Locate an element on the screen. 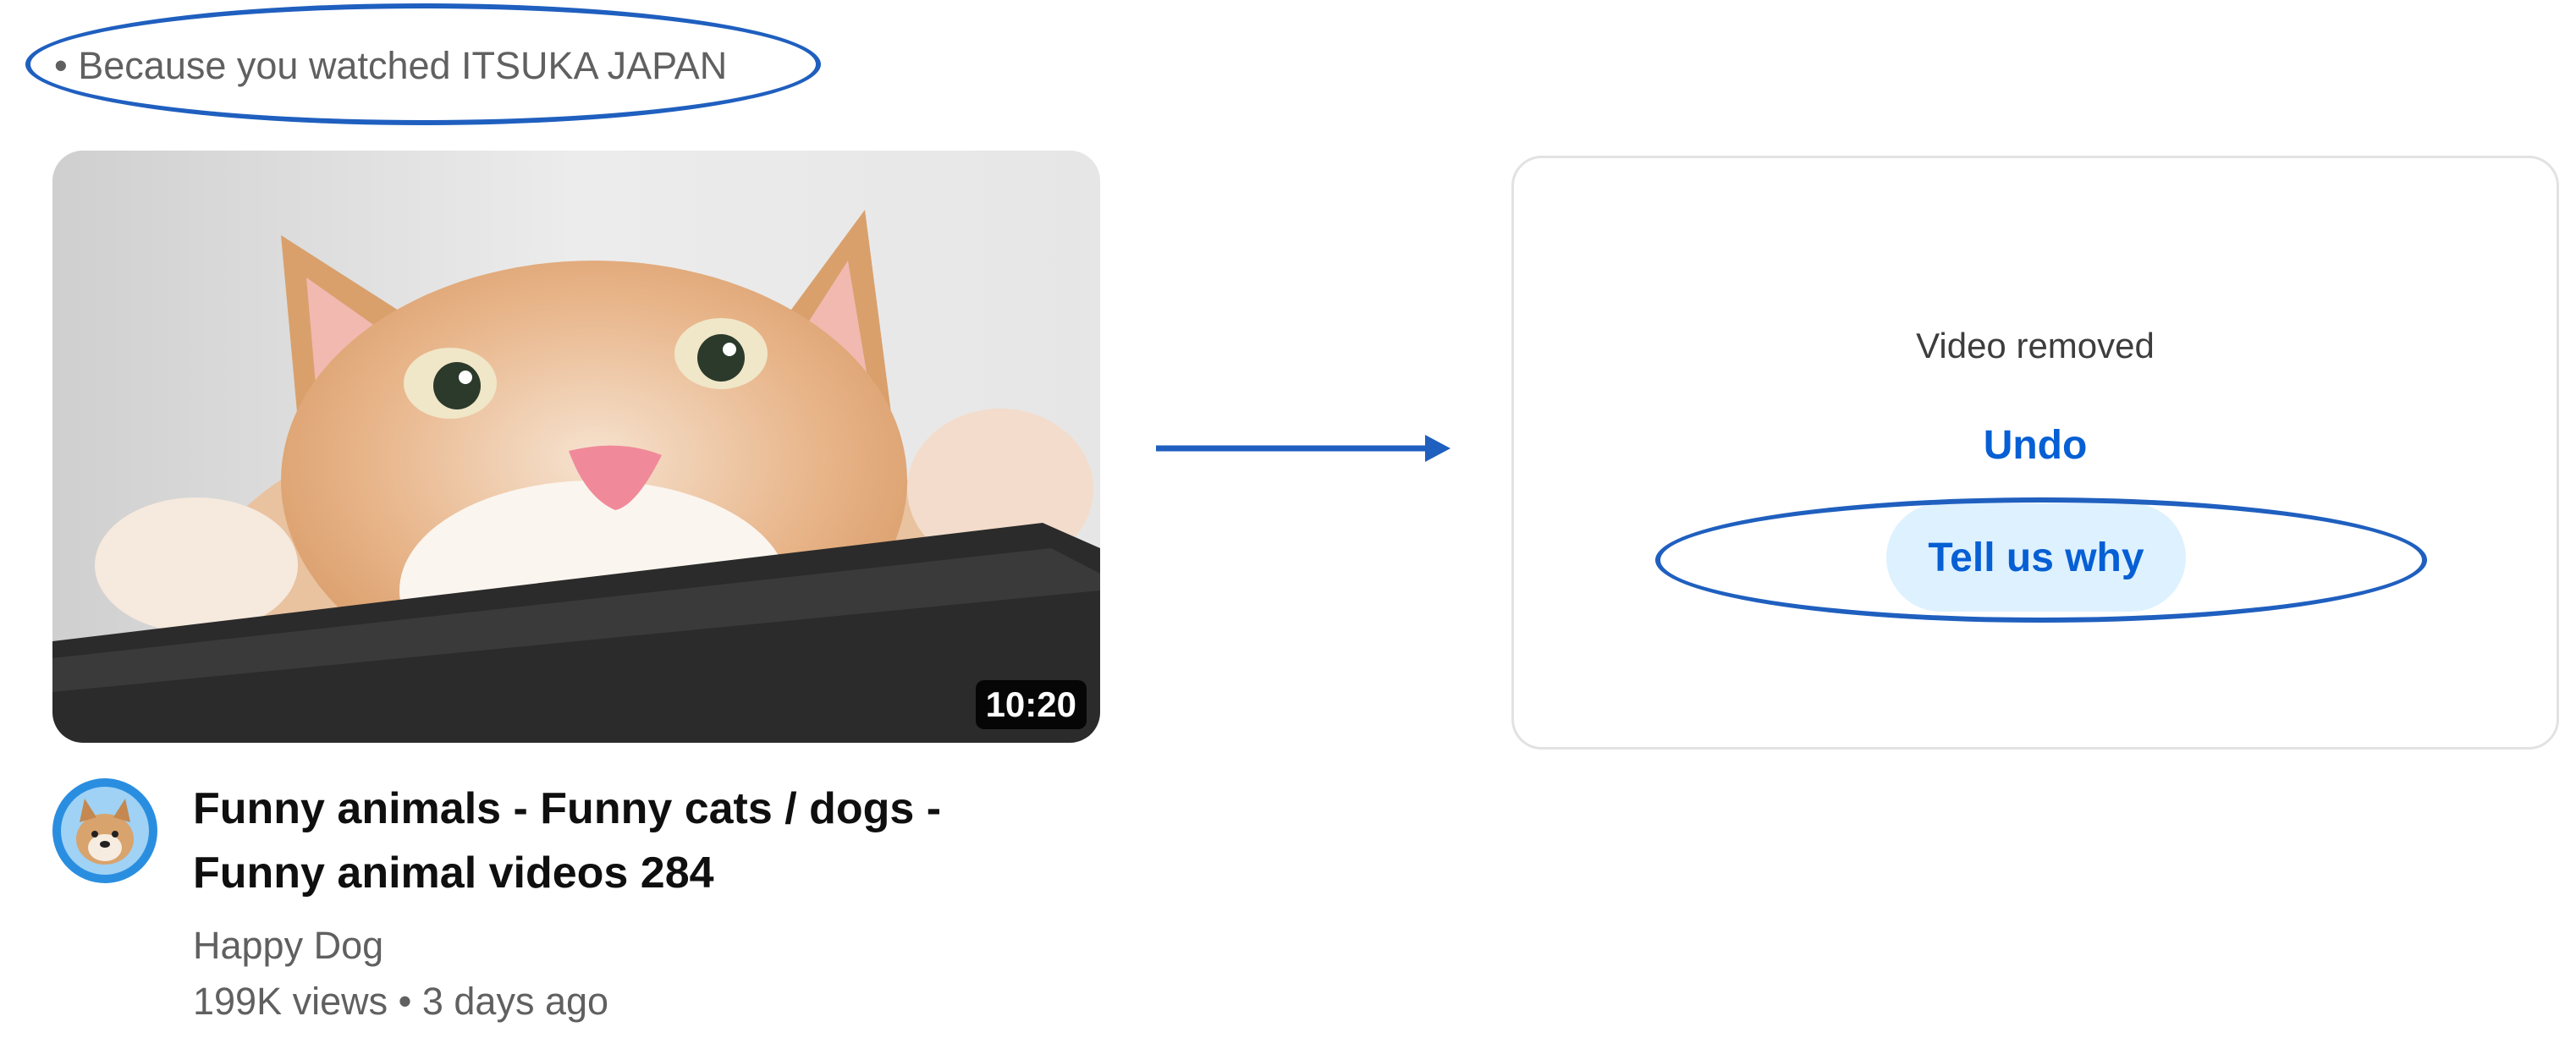 The width and height of the screenshot is (2576, 1049). tell-us-why-button: Tell us why is located at coordinates (2036, 557).